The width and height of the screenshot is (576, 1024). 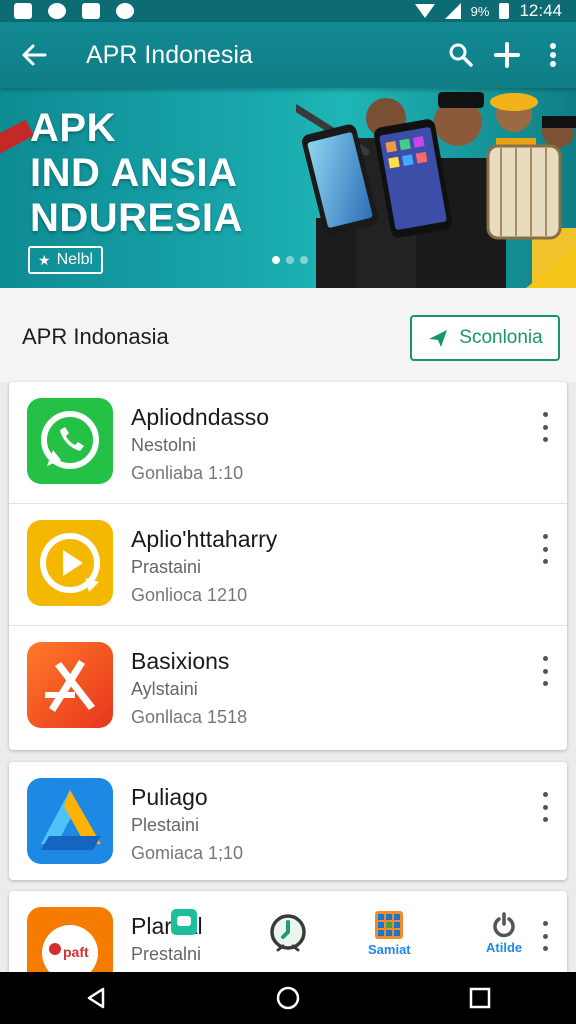 I want to click on add-button, so click(x=507, y=55).